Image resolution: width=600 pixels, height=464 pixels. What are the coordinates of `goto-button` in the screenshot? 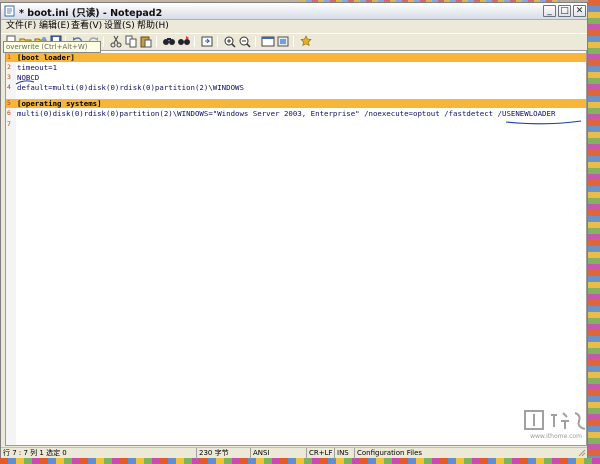 It's located at (207, 41).